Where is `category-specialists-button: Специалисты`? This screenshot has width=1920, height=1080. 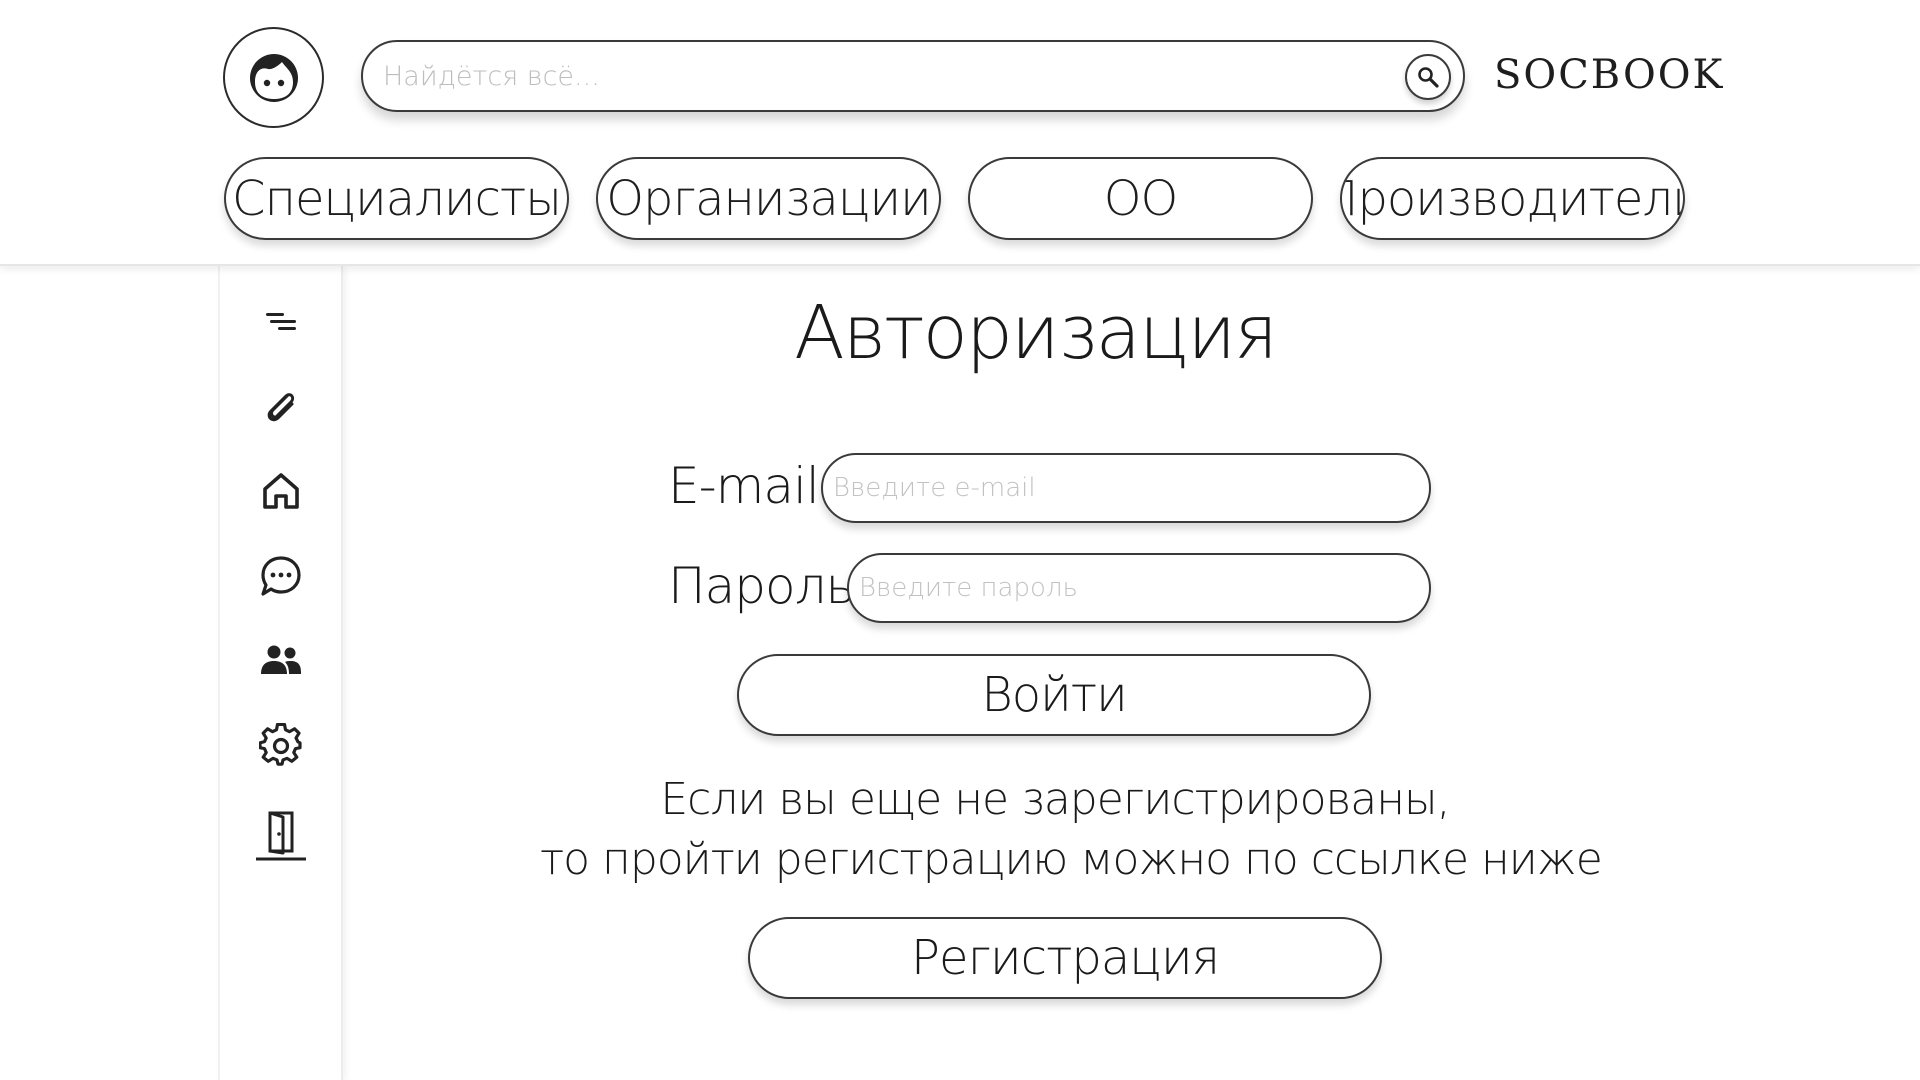 category-specialists-button: Специалисты is located at coordinates (396, 198).